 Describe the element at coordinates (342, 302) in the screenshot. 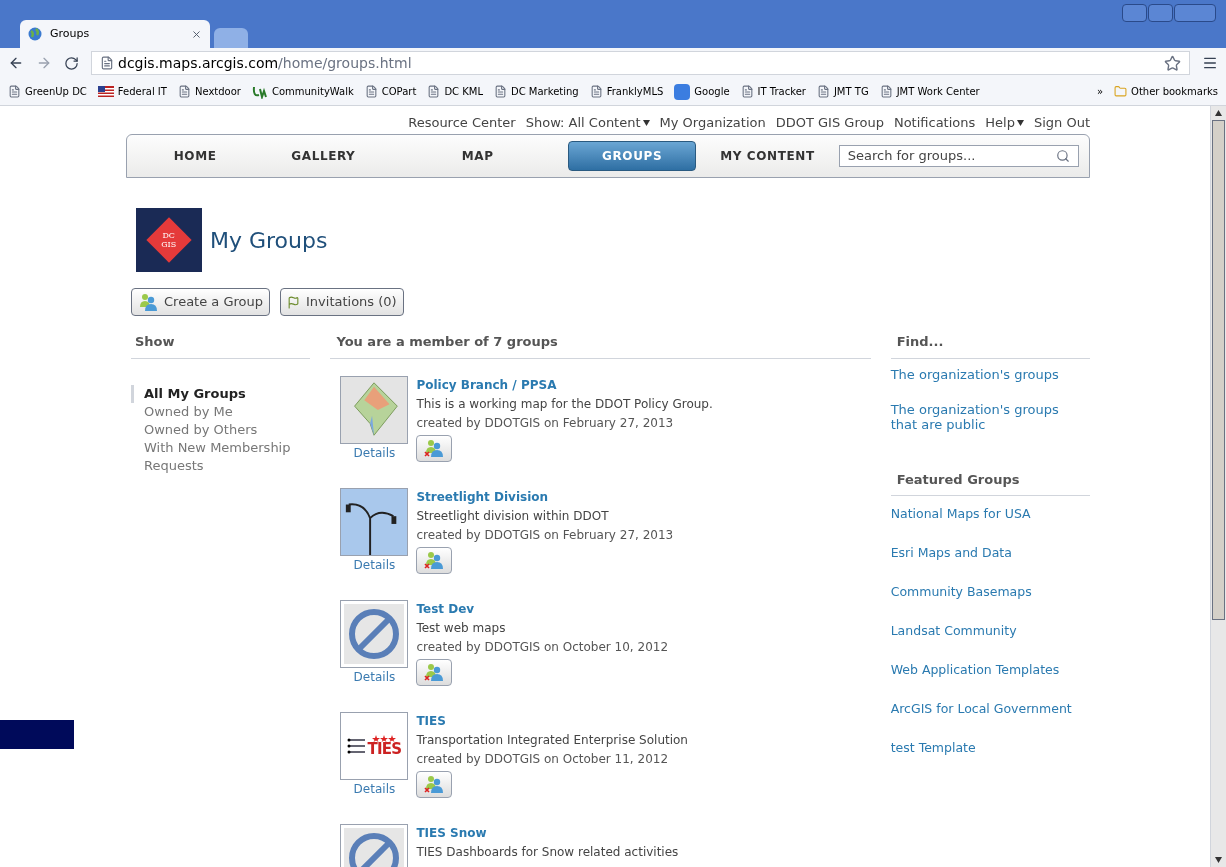

I see `action-button: Invitations (0)` at that location.